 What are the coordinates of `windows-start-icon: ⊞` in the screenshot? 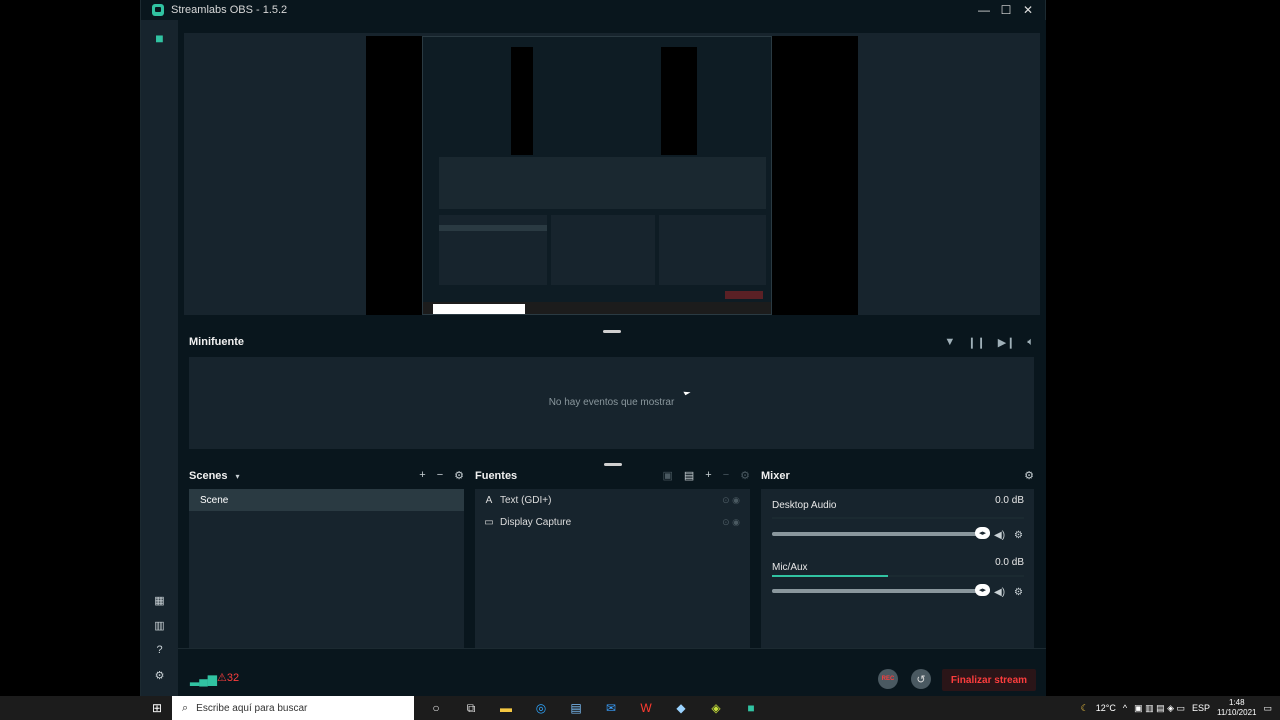 It's located at (157, 708).